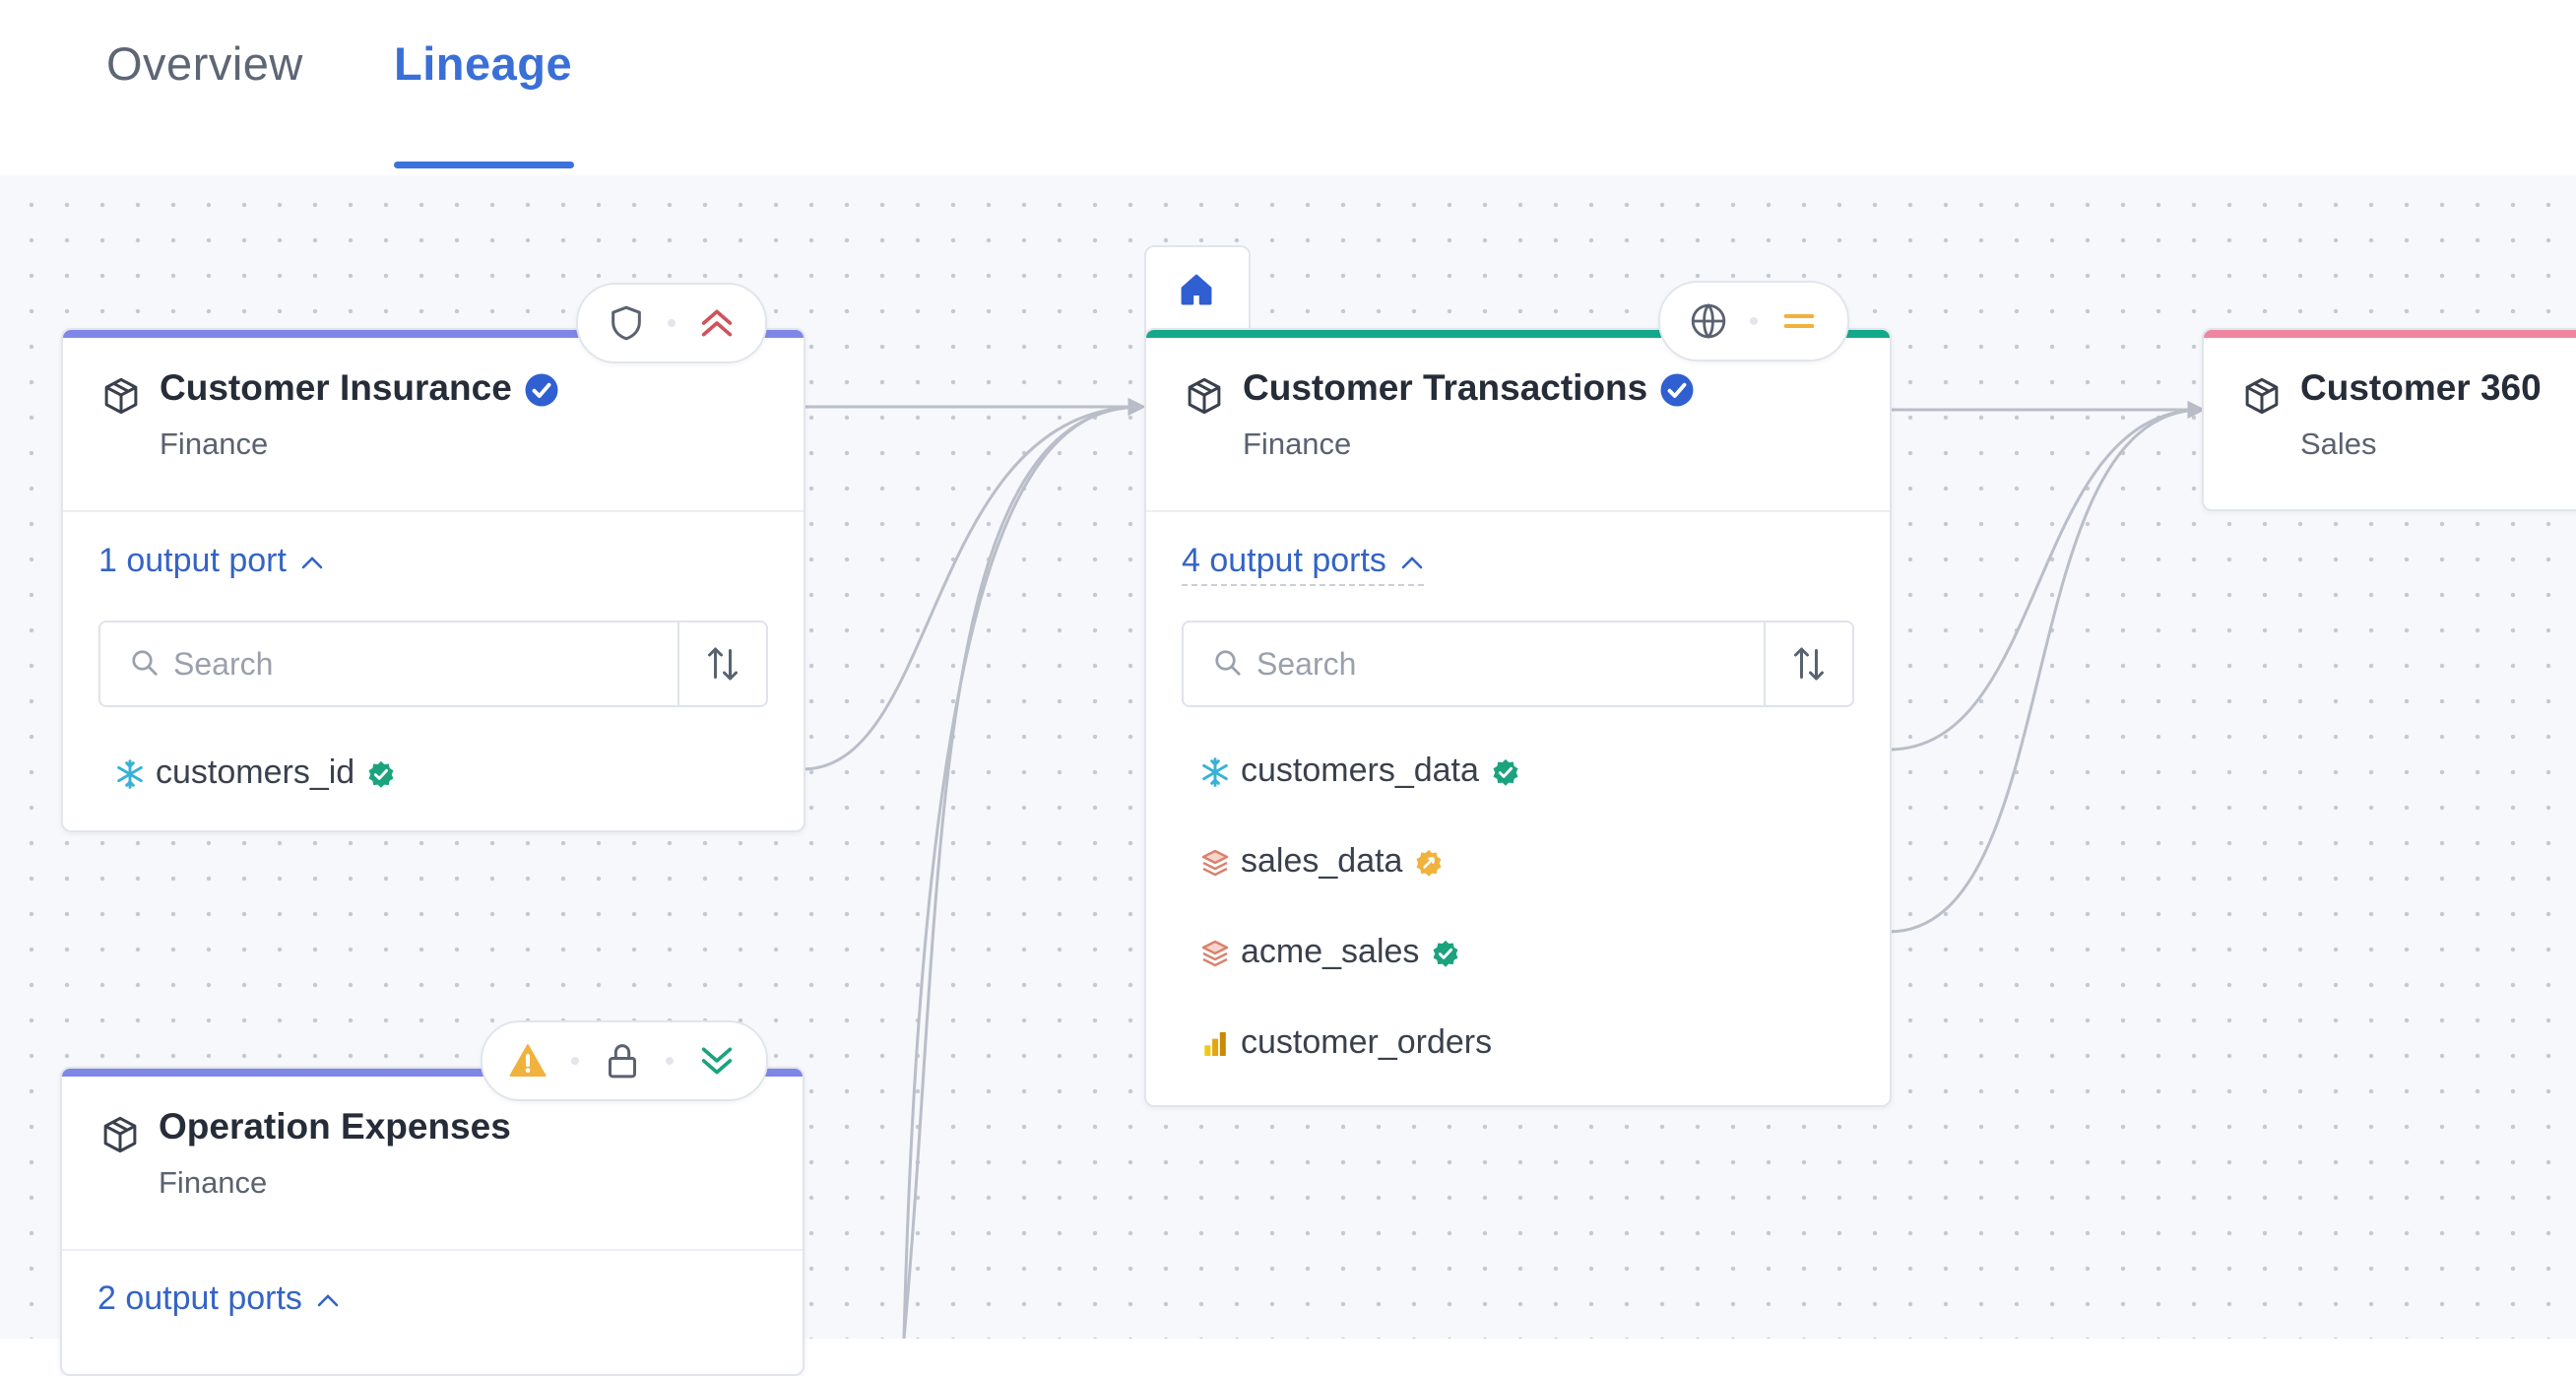  I want to click on port-item-sales-data: sales_data, so click(1321, 862).